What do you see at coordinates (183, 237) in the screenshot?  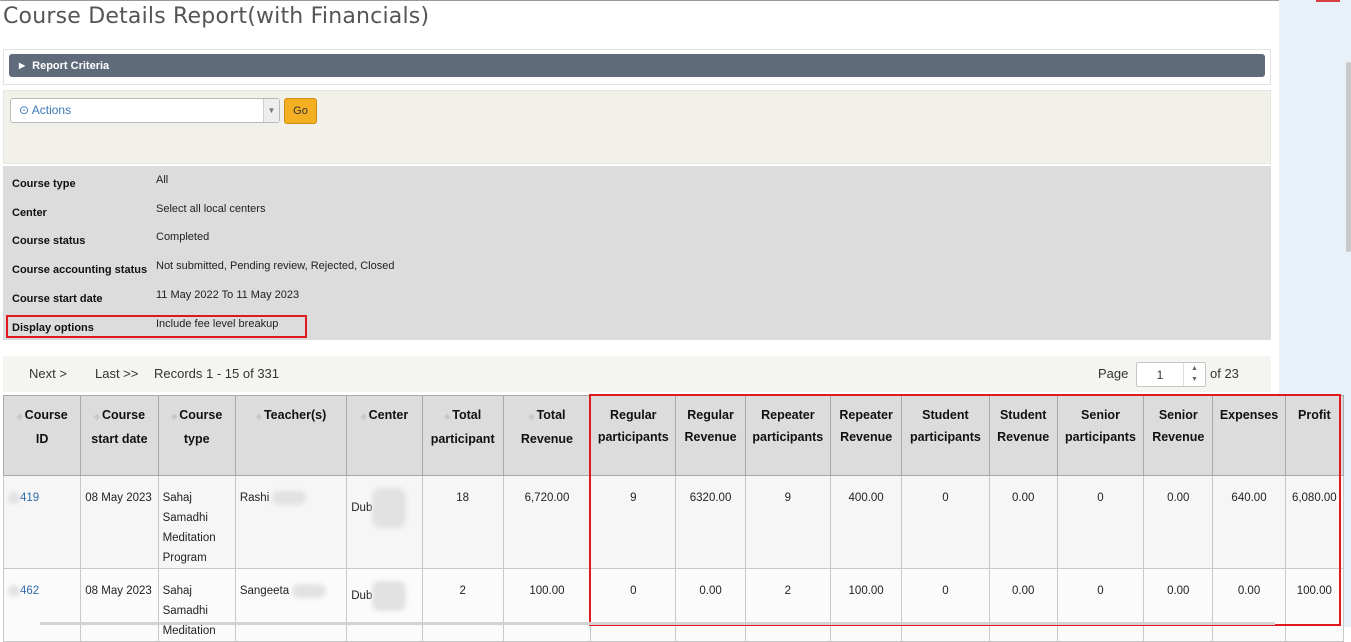 I see `summary-value: Completed` at bounding box center [183, 237].